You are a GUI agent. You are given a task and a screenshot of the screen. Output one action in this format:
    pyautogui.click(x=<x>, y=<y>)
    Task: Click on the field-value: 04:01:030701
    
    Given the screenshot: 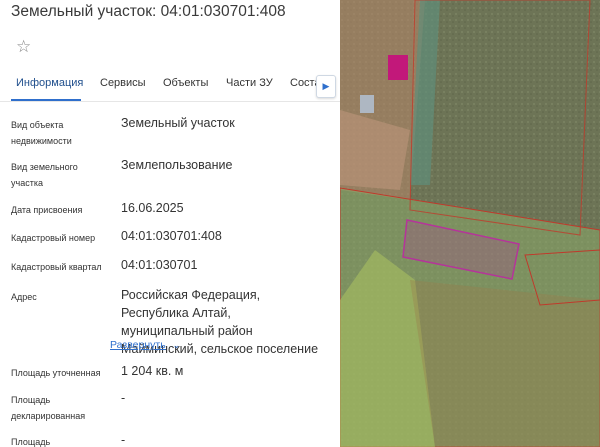 What is the action you would take?
    pyautogui.click(x=159, y=265)
    